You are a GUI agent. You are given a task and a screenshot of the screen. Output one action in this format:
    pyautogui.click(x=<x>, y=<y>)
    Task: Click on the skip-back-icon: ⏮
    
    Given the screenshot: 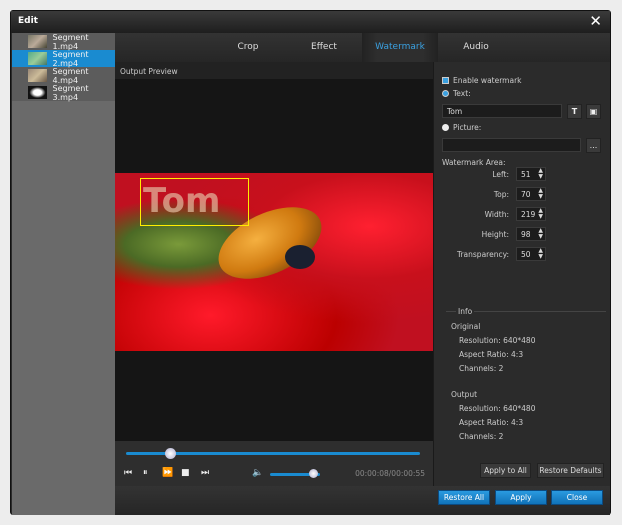 What is the action you would take?
    pyautogui.click(x=128, y=473)
    